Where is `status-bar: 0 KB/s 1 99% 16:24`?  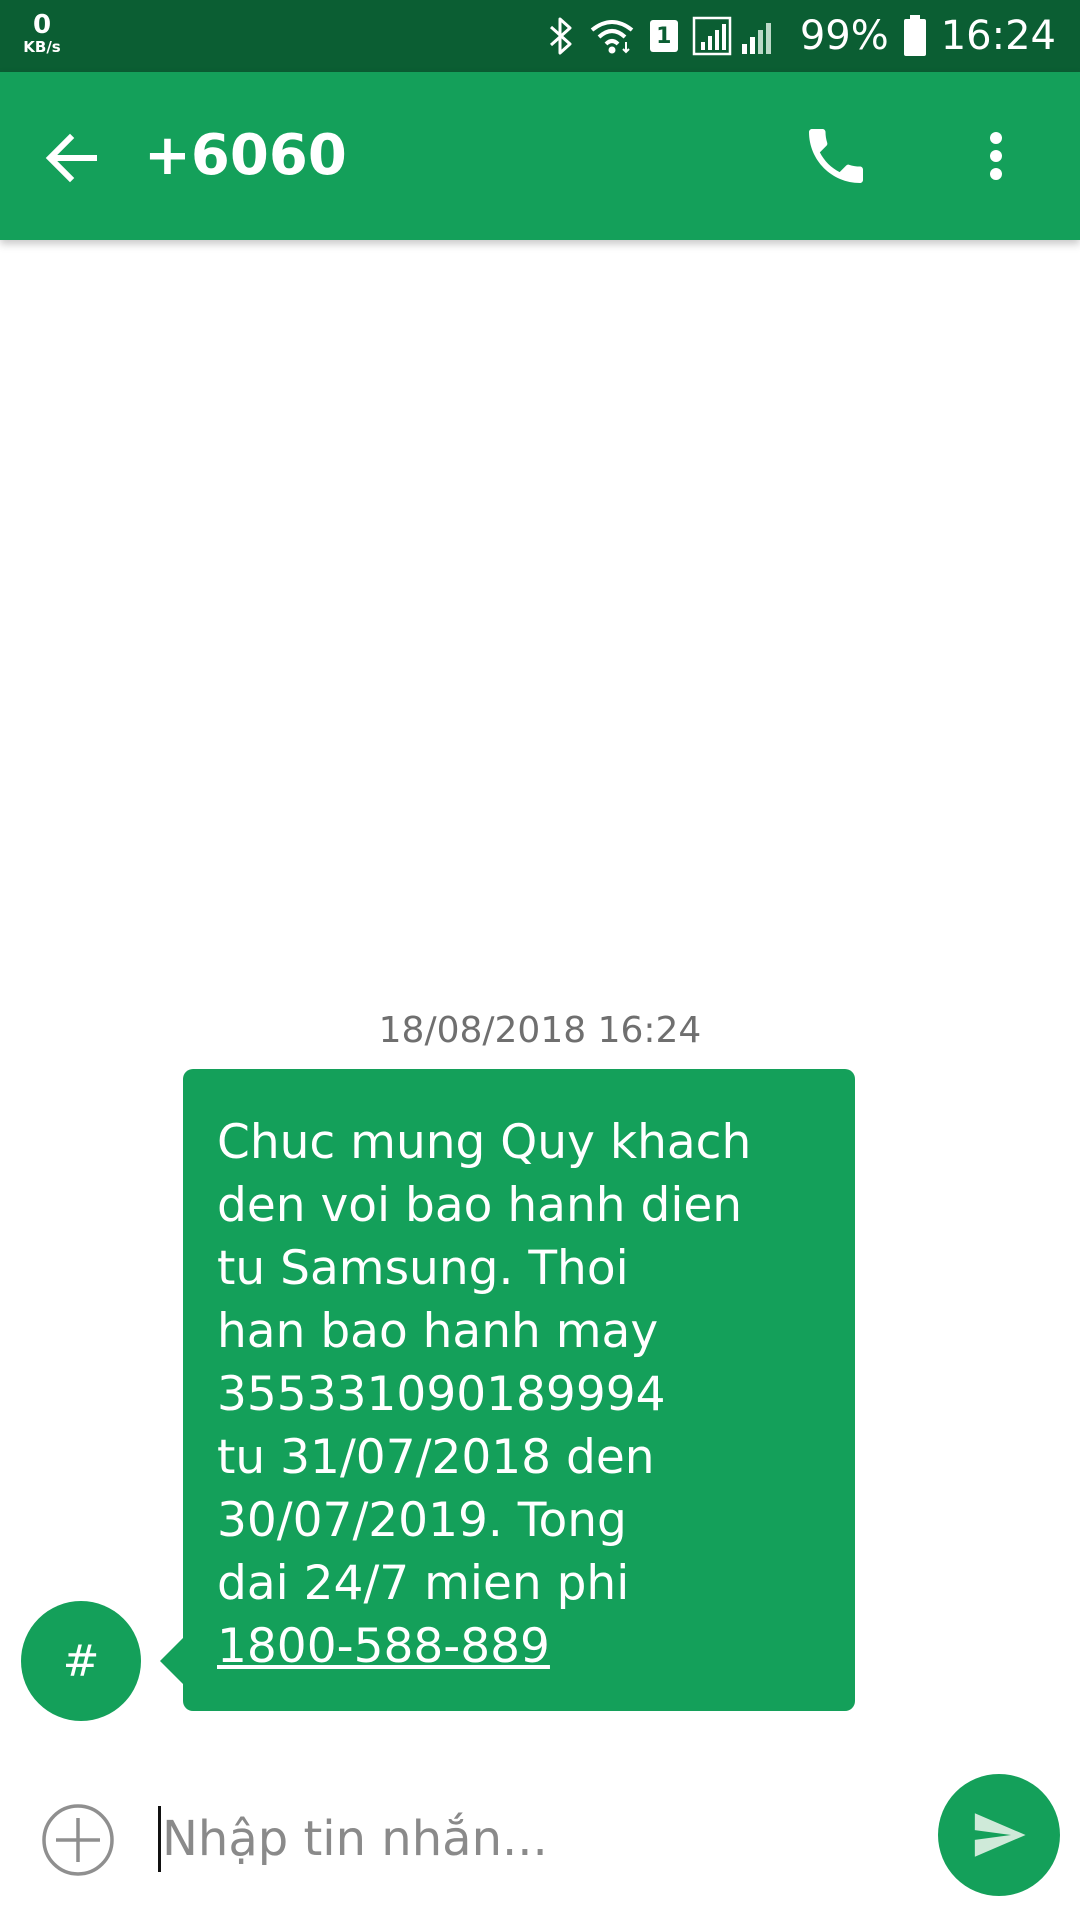 status-bar: 0 KB/s 1 99% 16:24 is located at coordinates (540, 36).